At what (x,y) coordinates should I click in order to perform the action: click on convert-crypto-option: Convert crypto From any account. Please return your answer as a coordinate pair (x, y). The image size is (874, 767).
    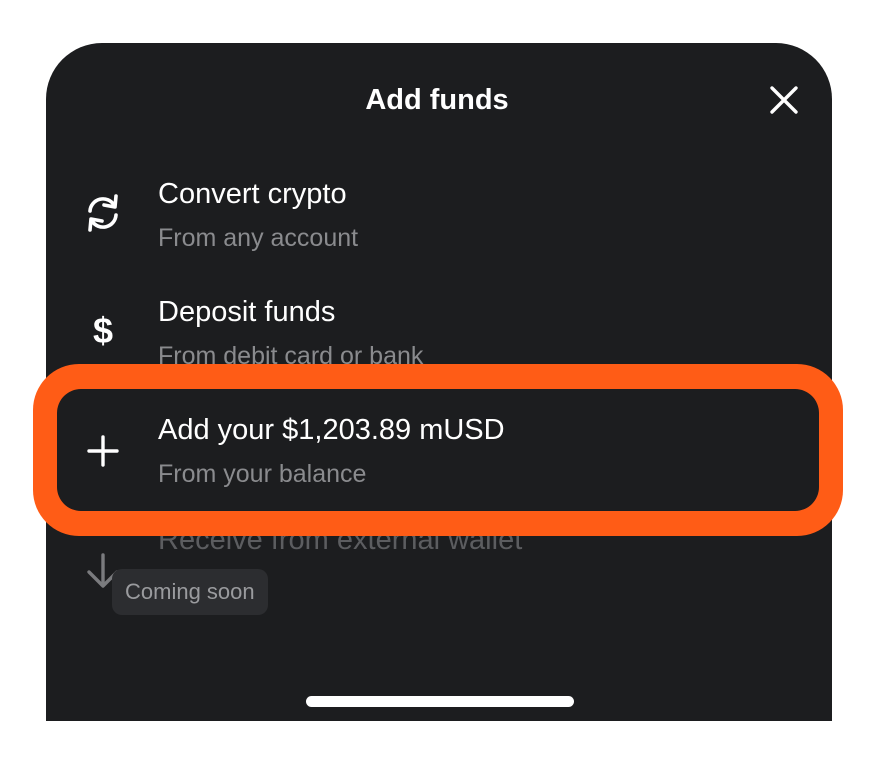
    Looking at the image, I should click on (439, 220).